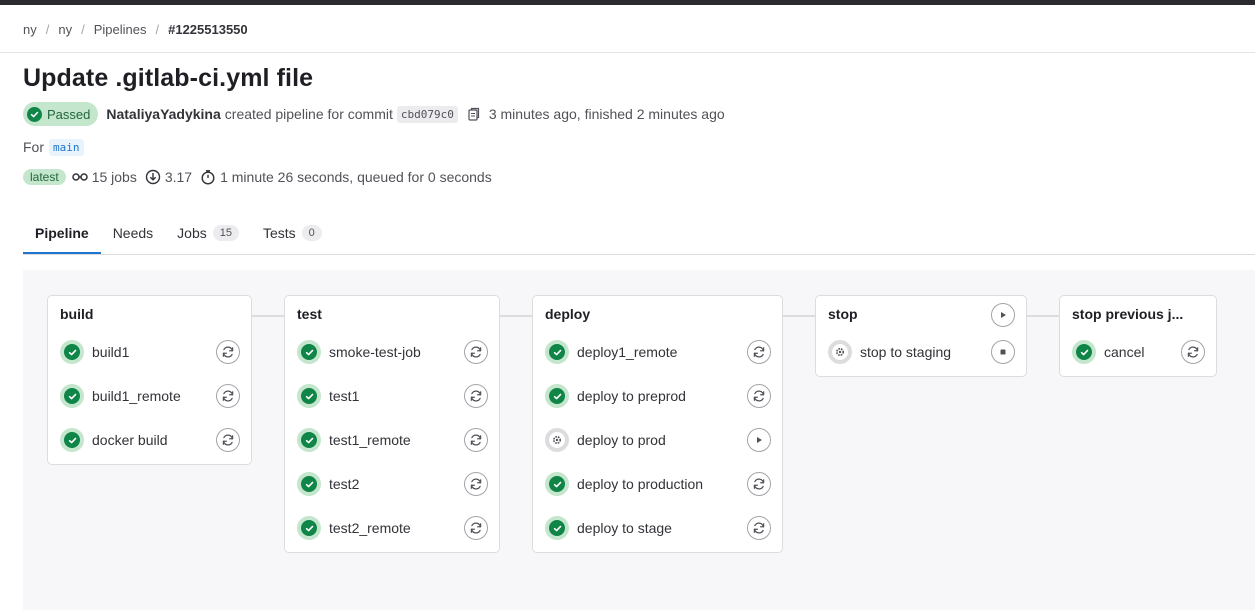 This screenshot has height=610, width=1255. What do you see at coordinates (759, 440) in the screenshot?
I see `play-icon` at bounding box center [759, 440].